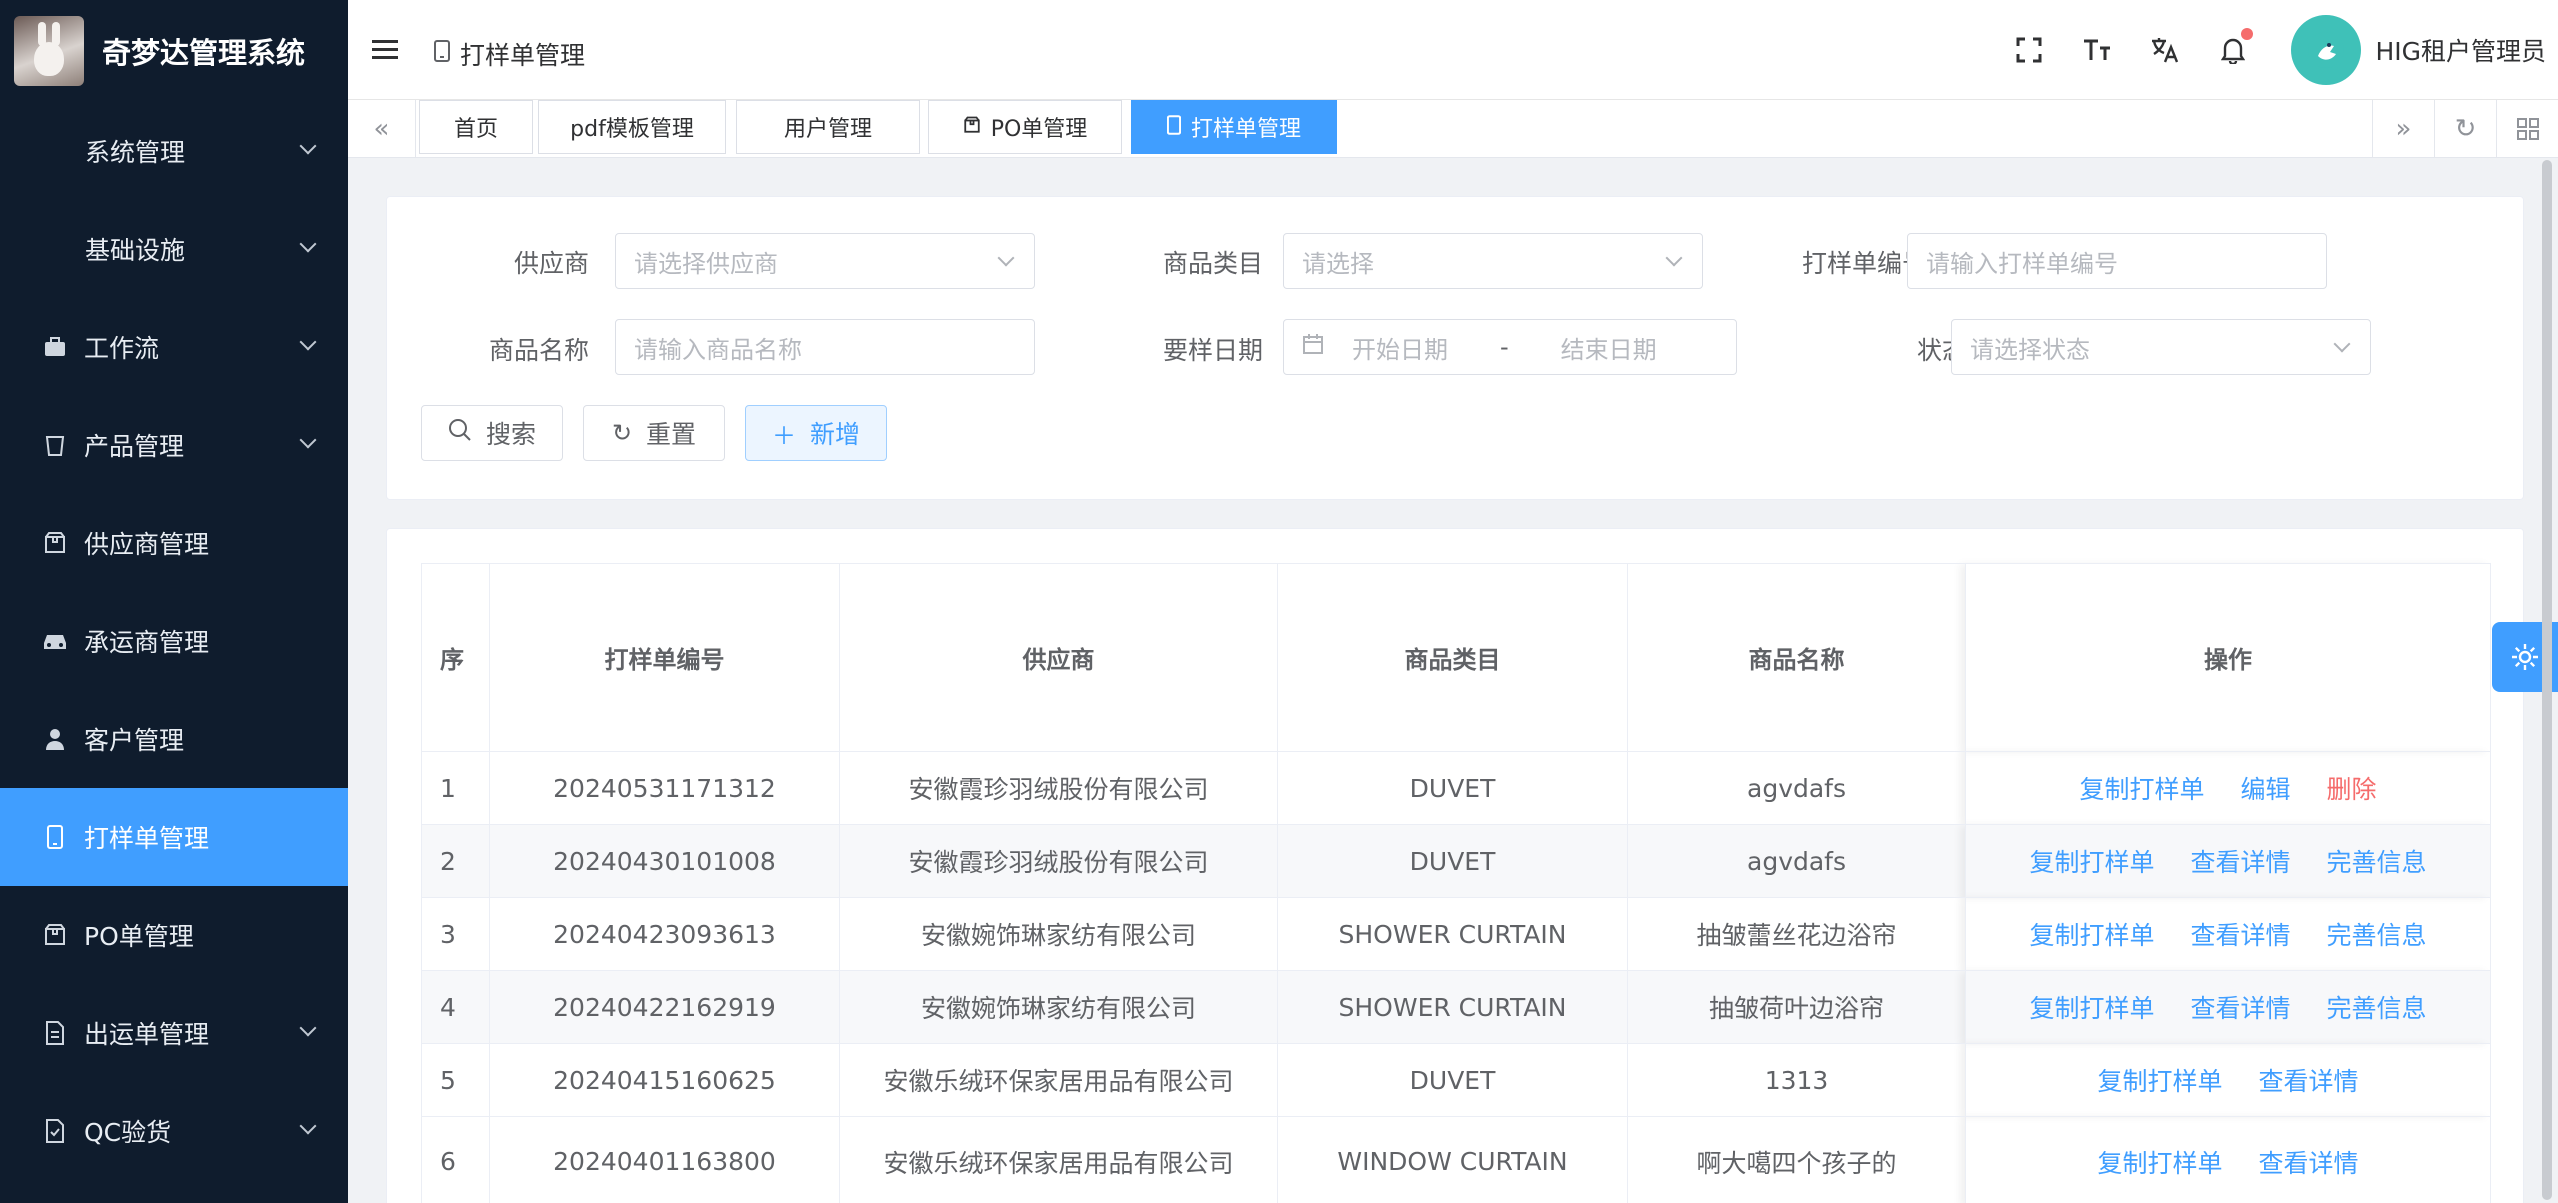 The image size is (2558, 1203). What do you see at coordinates (1452, 788) in the screenshot?
I see `cell-category: DUVET` at bounding box center [1452, 788].